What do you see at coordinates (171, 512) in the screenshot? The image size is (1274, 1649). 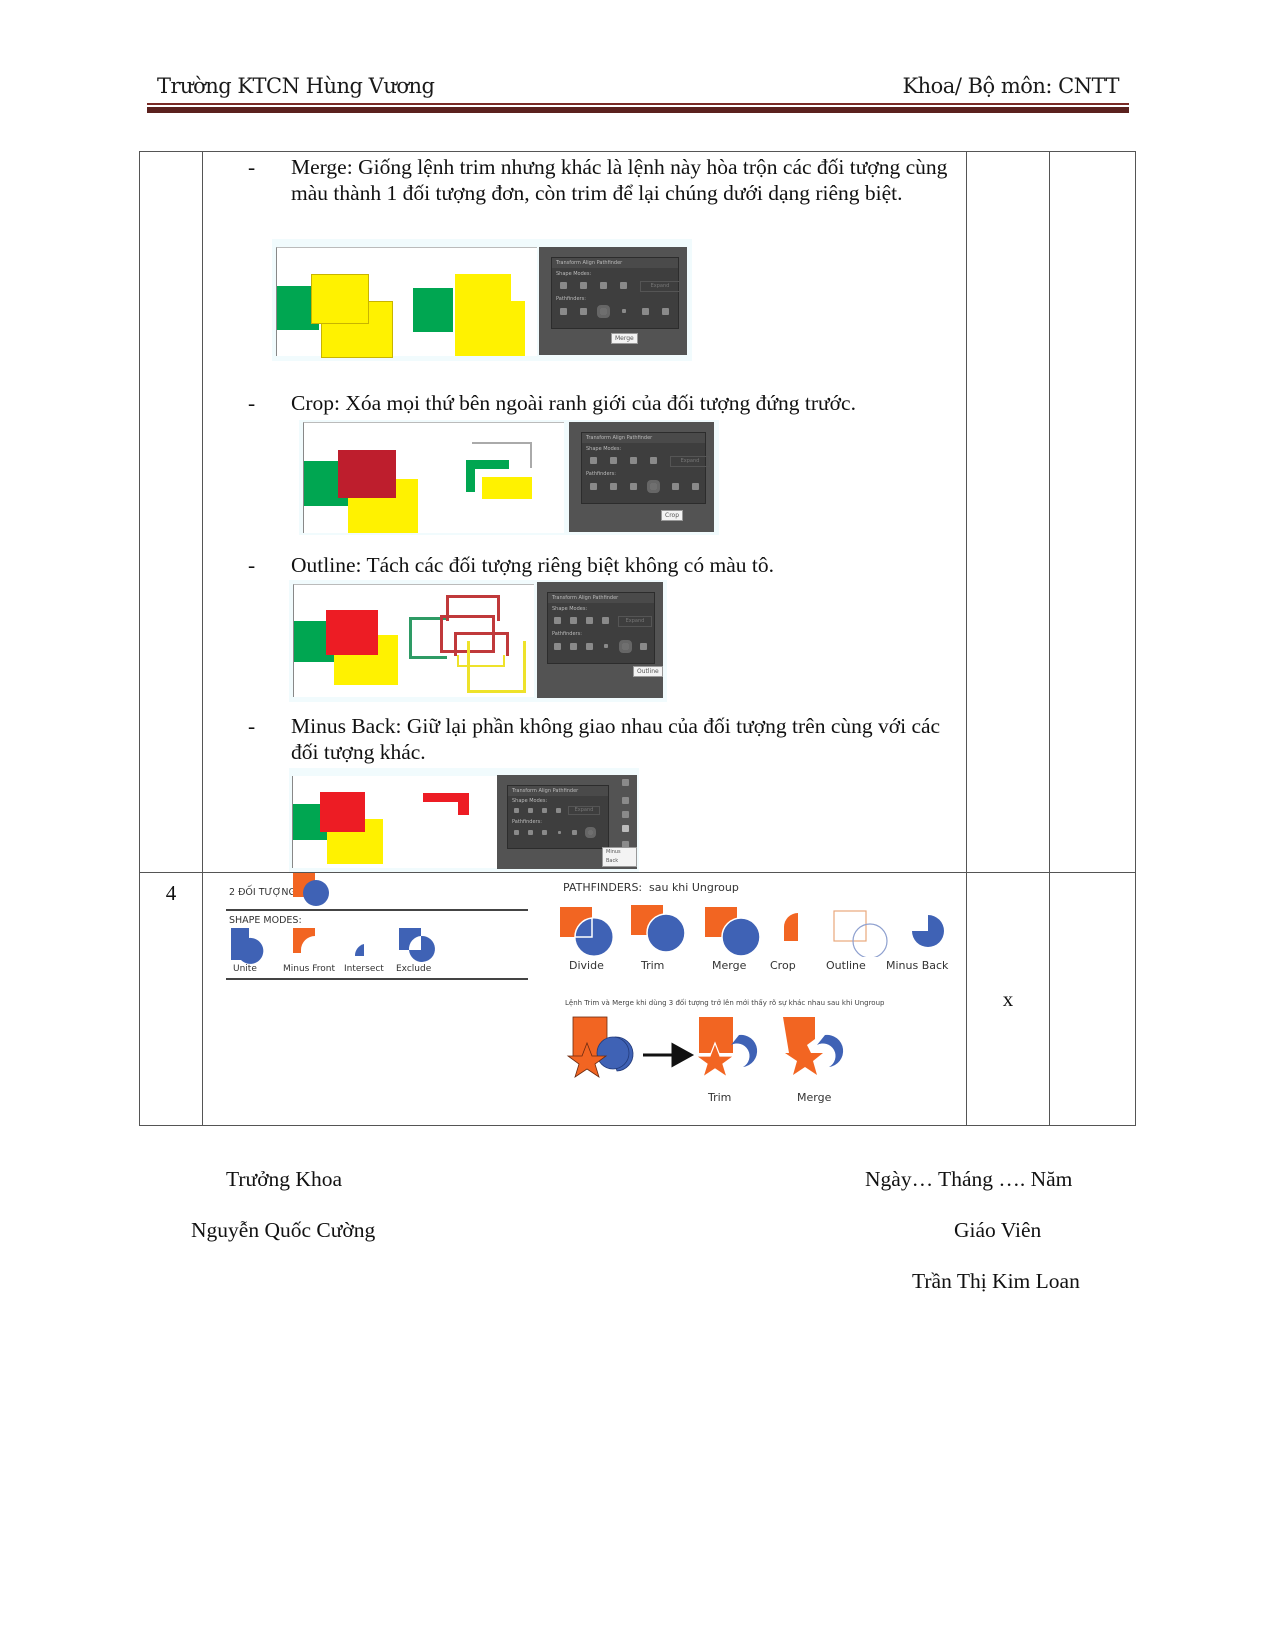 I see `row-number-cell` at bounding box center [171, 512].